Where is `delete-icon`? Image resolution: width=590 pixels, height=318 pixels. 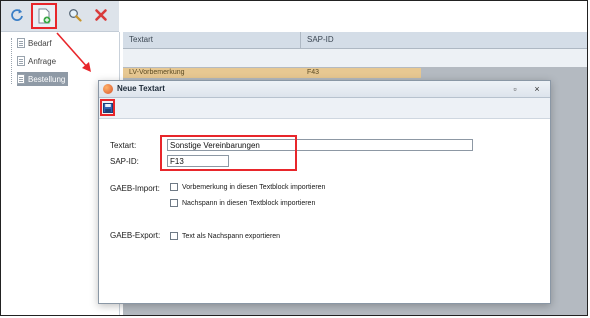
delete-icon is located at coordinates (101, 15).